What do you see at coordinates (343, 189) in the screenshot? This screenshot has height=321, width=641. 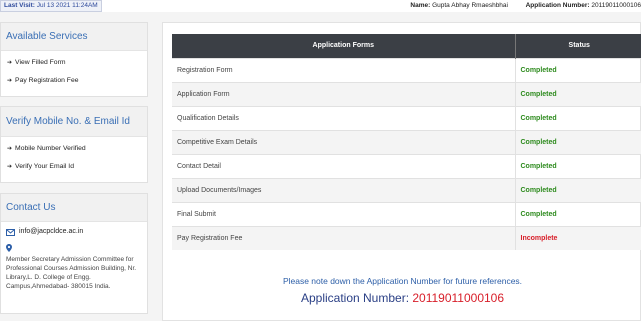 I see `form-name: Upload Documents/Images` at bounding box center [343, 189].